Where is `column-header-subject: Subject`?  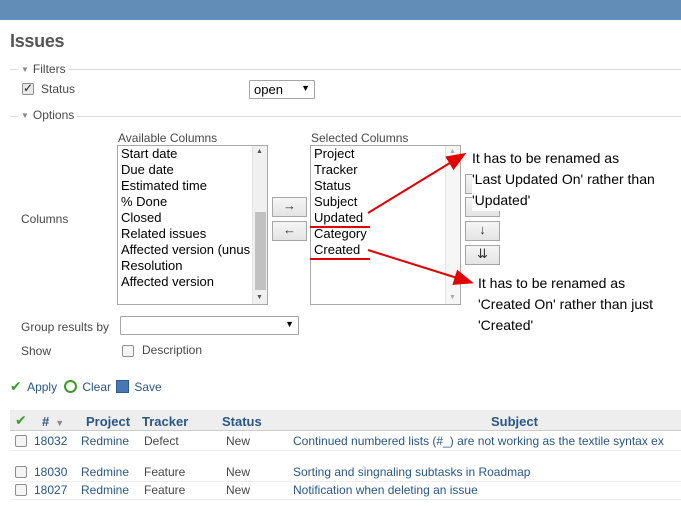 column-header-subject: Subject is located at coordinates (514, 421).